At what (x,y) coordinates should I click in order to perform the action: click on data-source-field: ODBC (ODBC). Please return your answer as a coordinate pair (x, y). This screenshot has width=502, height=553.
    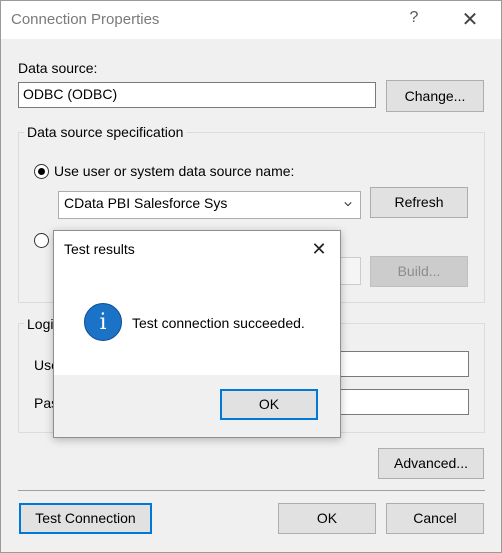
    Looking at the image, I should click on (197, 95).